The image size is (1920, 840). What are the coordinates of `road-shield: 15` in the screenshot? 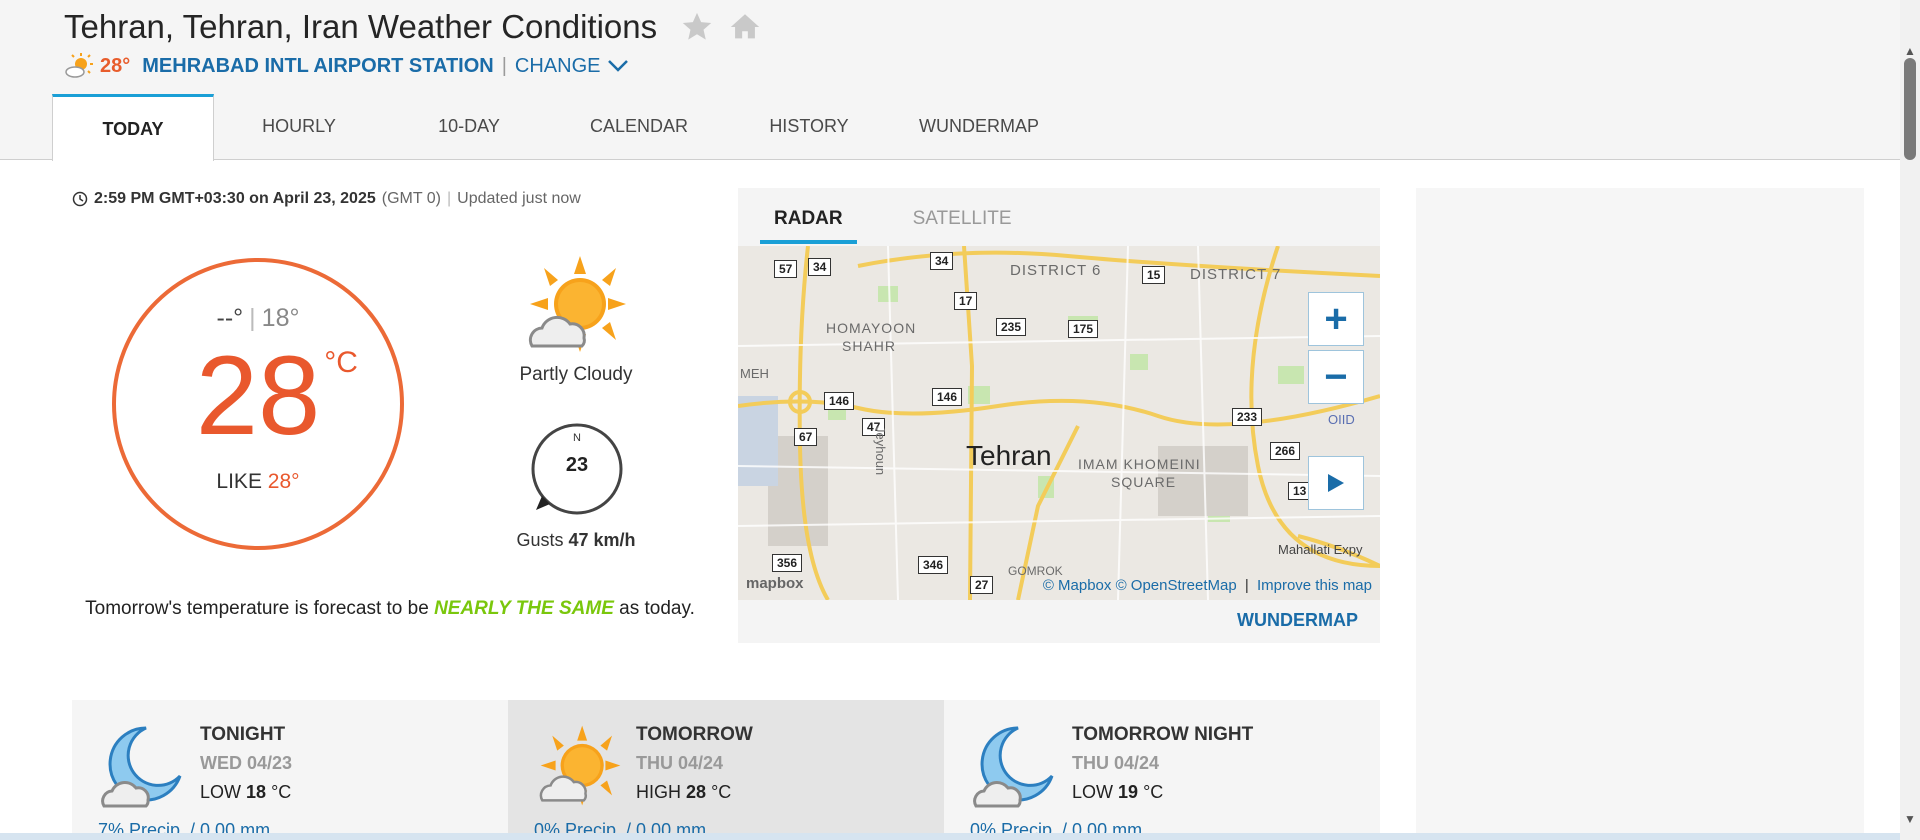 It's located at (1154, 275).